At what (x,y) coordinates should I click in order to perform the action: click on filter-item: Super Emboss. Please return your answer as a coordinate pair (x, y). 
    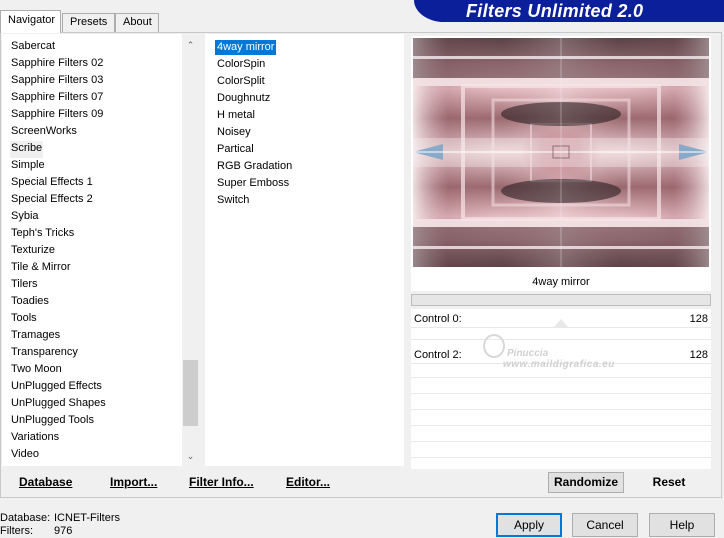
    Looking at the image, I should click on (253, 183).